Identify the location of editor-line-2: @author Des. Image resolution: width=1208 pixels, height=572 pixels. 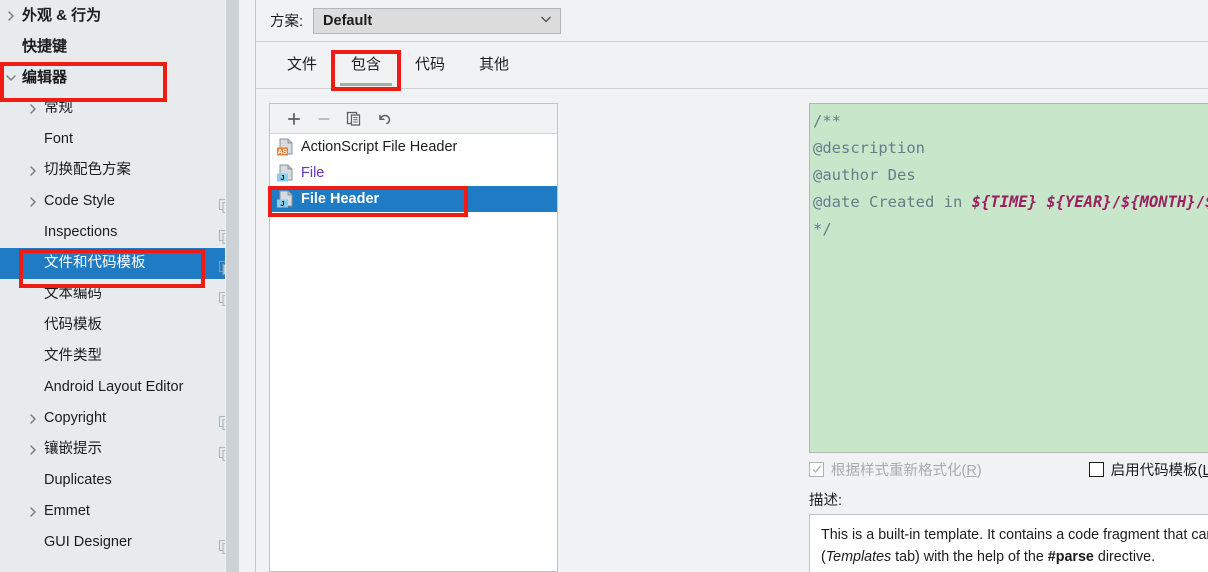
(1010, 175).